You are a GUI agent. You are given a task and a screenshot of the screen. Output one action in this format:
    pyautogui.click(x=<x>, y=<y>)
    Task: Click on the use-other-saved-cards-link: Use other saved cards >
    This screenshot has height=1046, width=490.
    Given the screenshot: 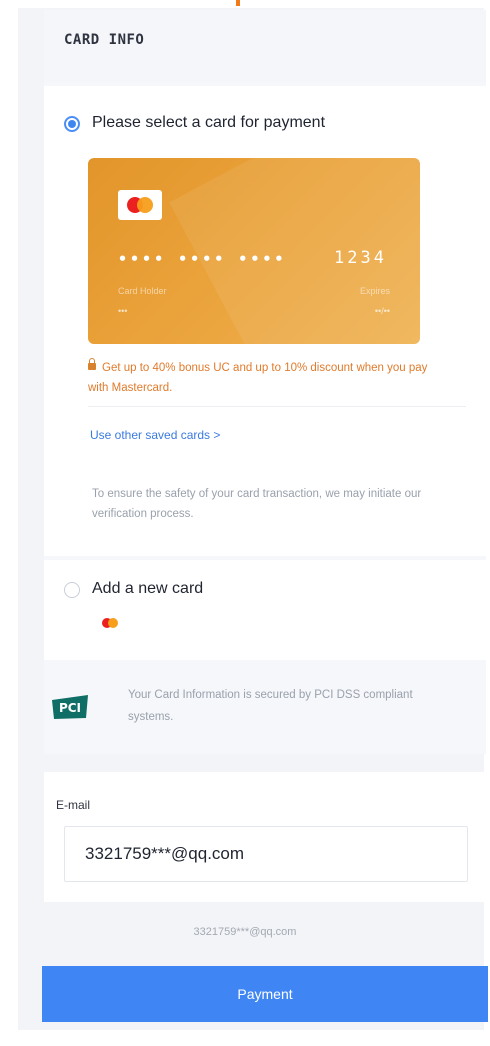 What is the action you would take?
    pyautogui.click(x=155, y=435)
    